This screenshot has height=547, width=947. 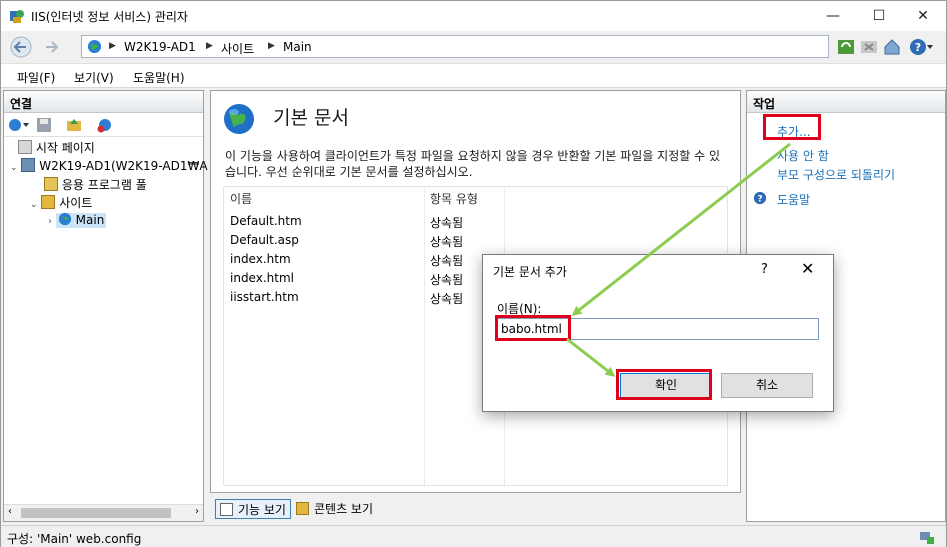 I want to click on forward-arrow-icon, so click(x=51, y=47).